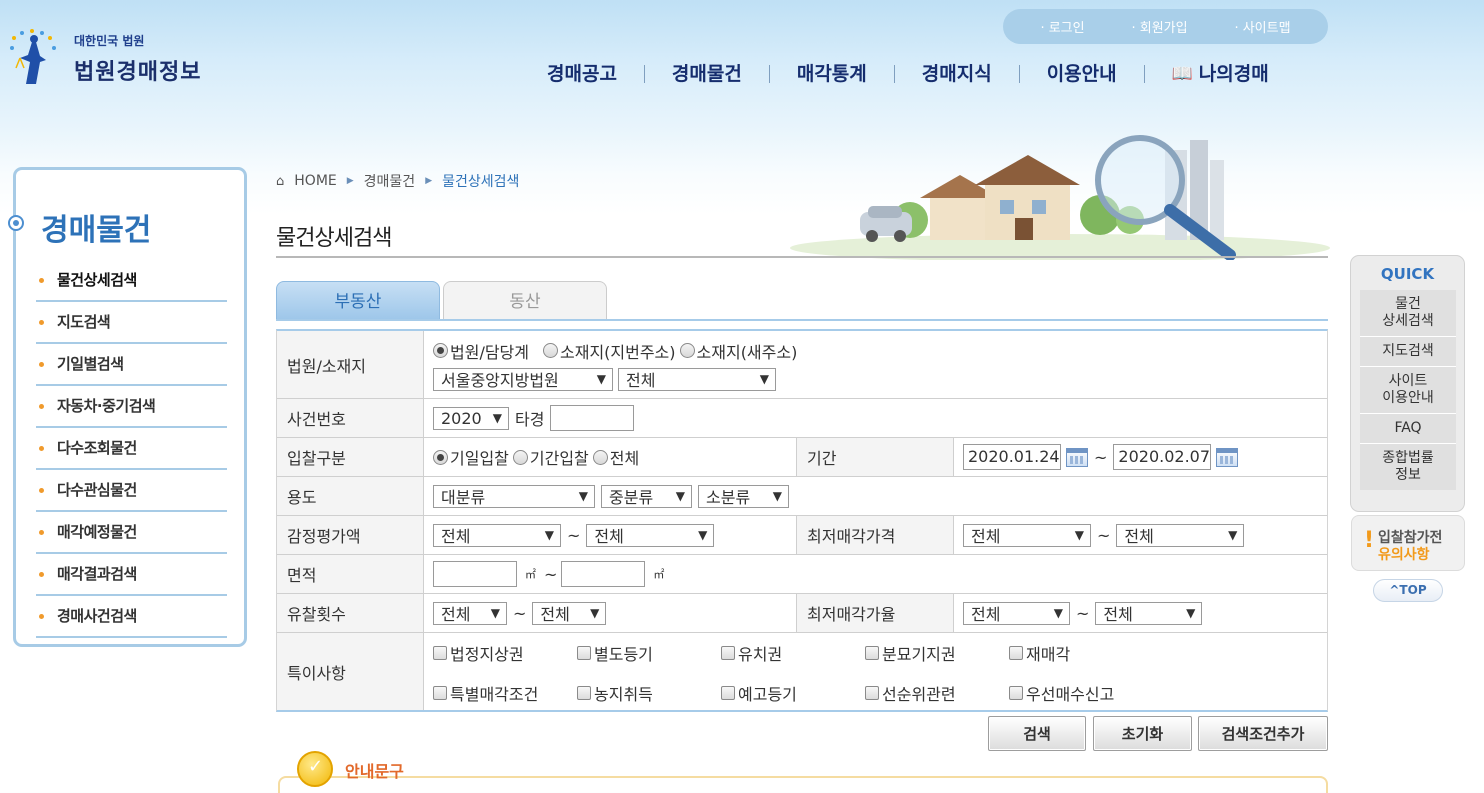  What do you see at coordinates (481, 351) in the screenshot?
I see `radio-court-dept: 법원/담당계` at bounding box center [481, 351].